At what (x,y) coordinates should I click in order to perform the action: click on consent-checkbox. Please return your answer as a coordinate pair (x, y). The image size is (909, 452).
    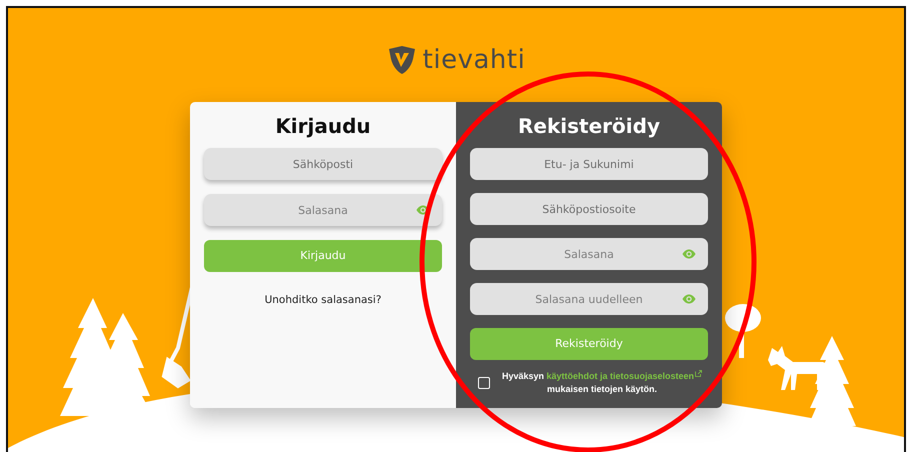
    Looking at the image, I should click on (484, 383).